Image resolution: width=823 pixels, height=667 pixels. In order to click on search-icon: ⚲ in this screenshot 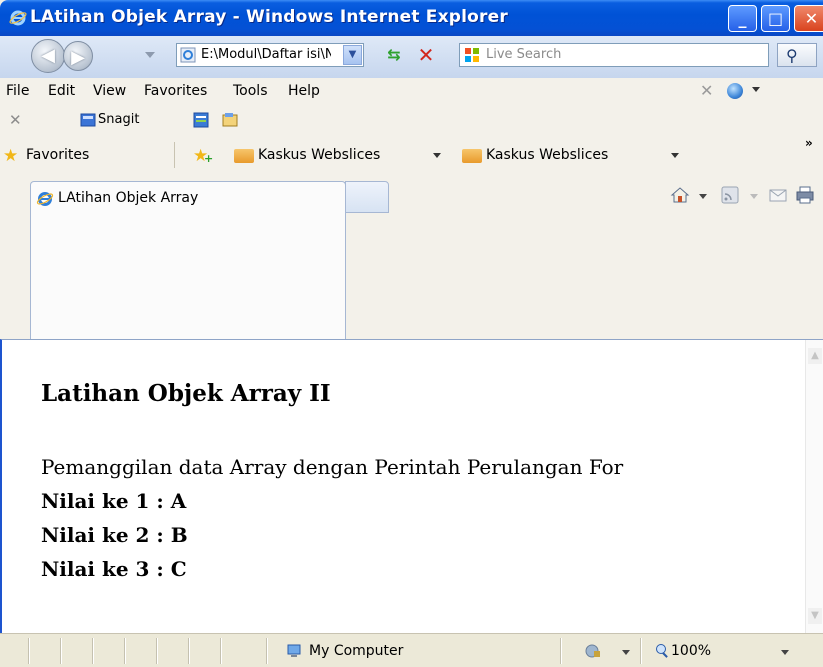, I will do `click(792, 55)`.